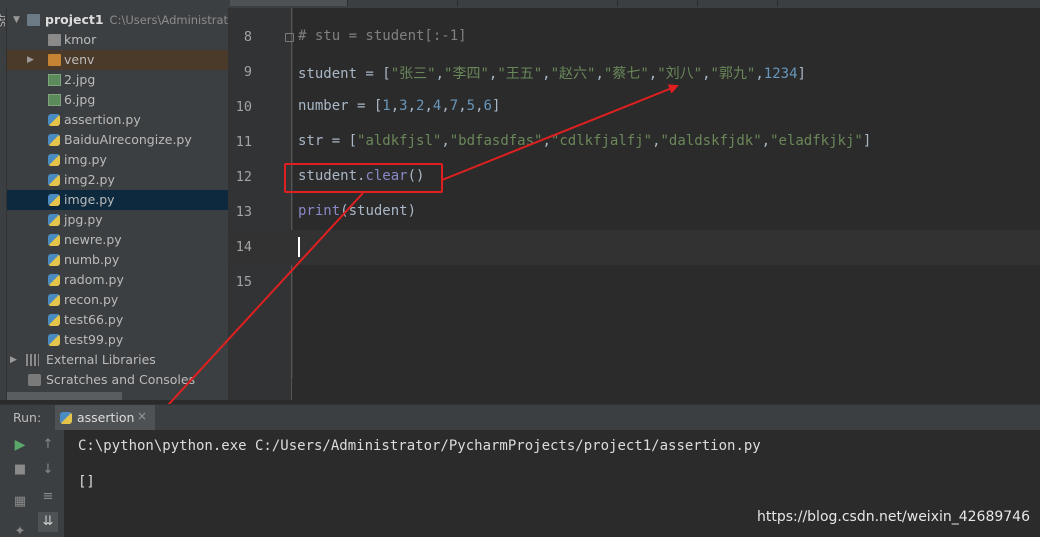 This screenshot has width=1040, height=537. What do you see at coordinates (680, 74) in the screenshot?
I see `code-token: "刘八"` at bounding box center [680, 74].